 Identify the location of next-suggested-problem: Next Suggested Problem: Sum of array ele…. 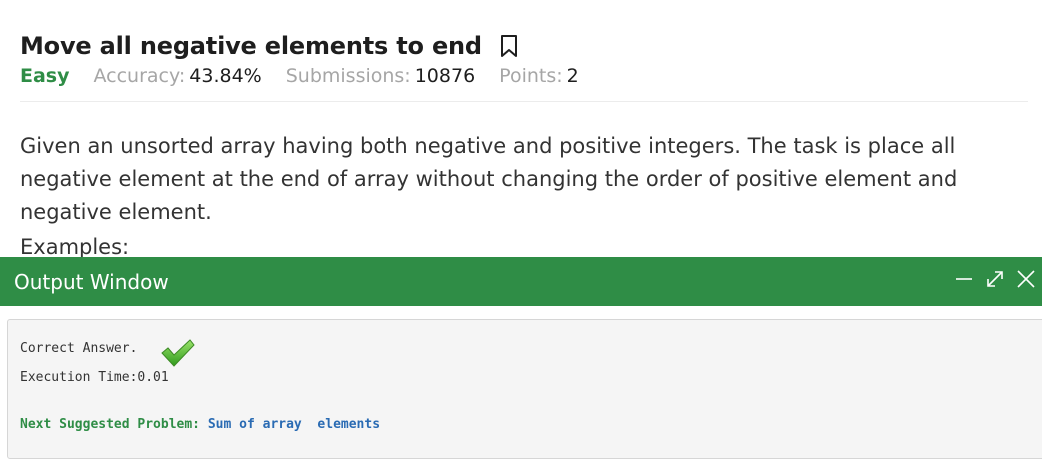
(200, 424).